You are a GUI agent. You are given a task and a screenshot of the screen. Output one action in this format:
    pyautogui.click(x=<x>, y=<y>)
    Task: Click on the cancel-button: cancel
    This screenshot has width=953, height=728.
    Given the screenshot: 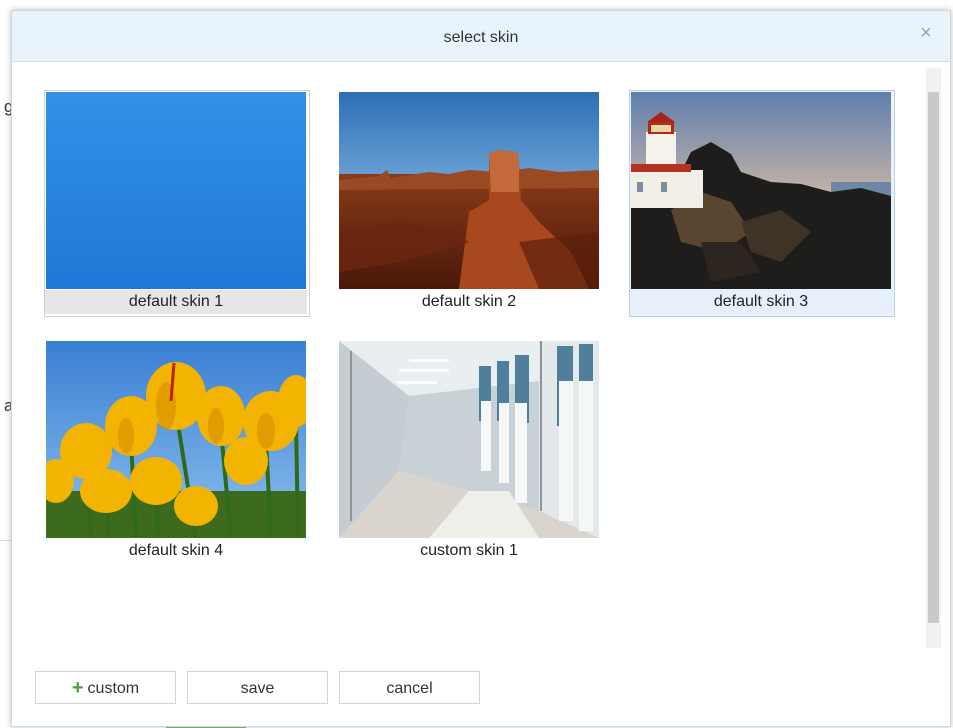 What is the action you would take?
    pyautogui.click(x=409, y=687)
    